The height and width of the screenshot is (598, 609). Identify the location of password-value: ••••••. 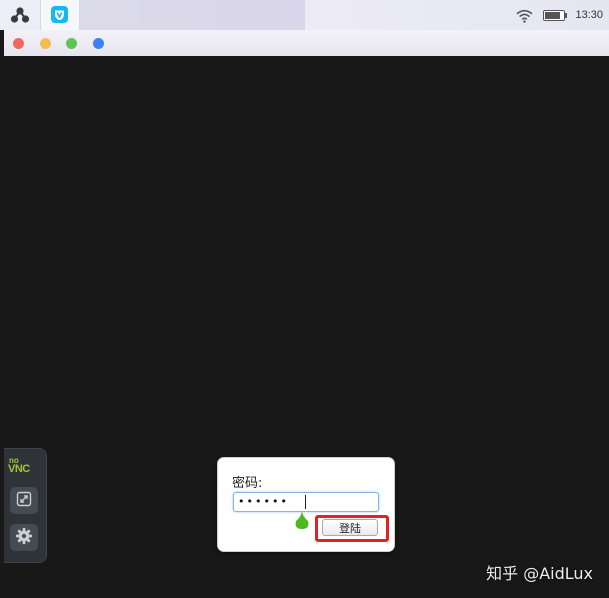
(263, 501).